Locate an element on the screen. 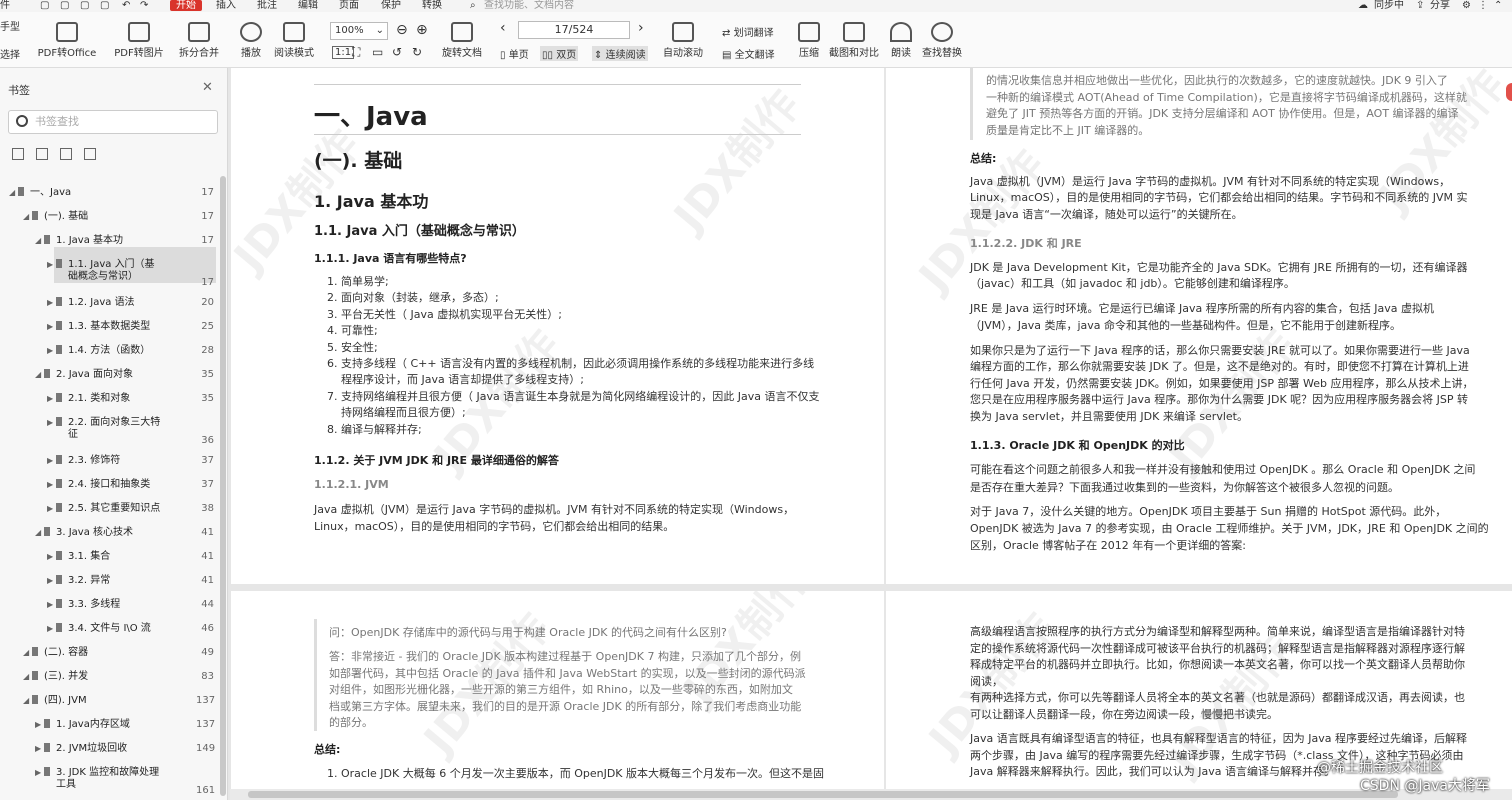 This screenshot has height=800, width=1512. page-input: 17/524 is located at coordinates (574, 30).